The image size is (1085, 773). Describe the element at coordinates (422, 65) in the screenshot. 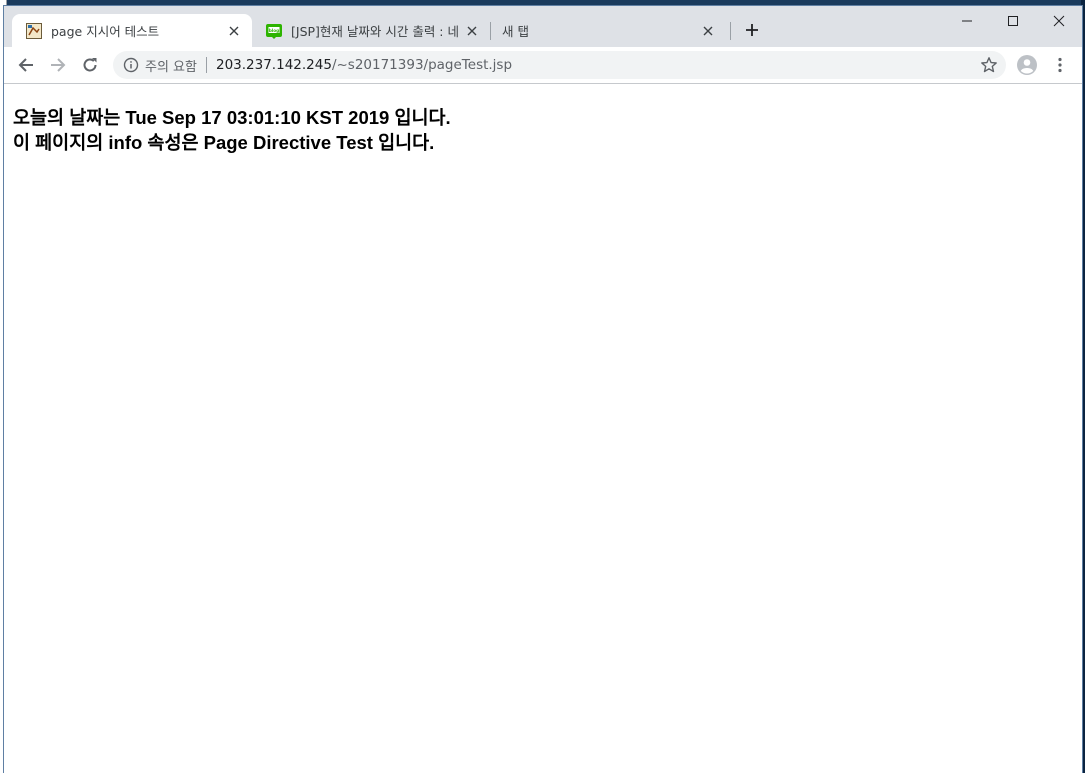

I see `url-path: /~s20171393/pageTest.jsp` at that location.